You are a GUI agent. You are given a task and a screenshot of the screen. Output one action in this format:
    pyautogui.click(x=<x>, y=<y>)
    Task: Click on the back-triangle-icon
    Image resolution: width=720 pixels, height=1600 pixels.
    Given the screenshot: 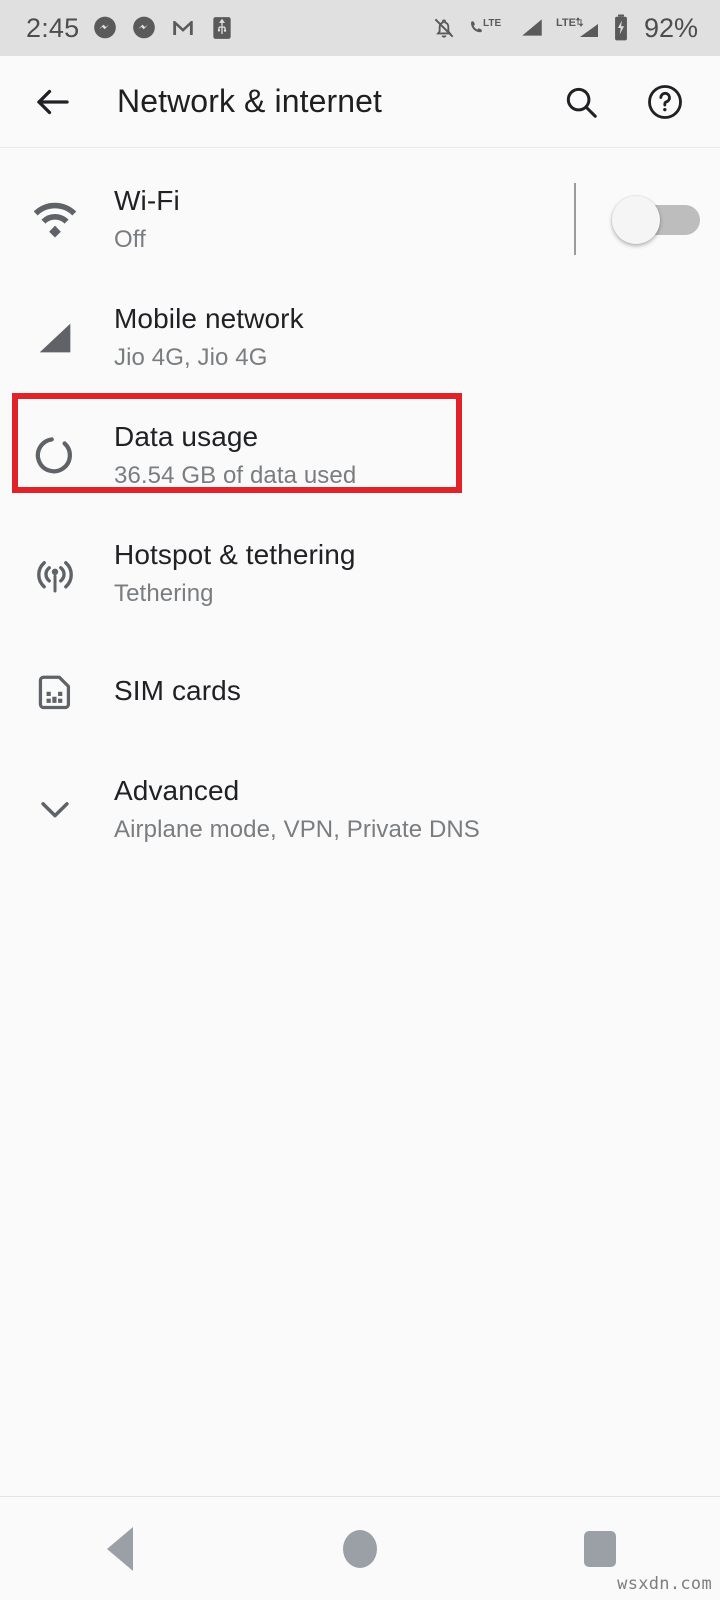 What is the action you would take?
    pyautogui.click(x=120, y=1548)
    